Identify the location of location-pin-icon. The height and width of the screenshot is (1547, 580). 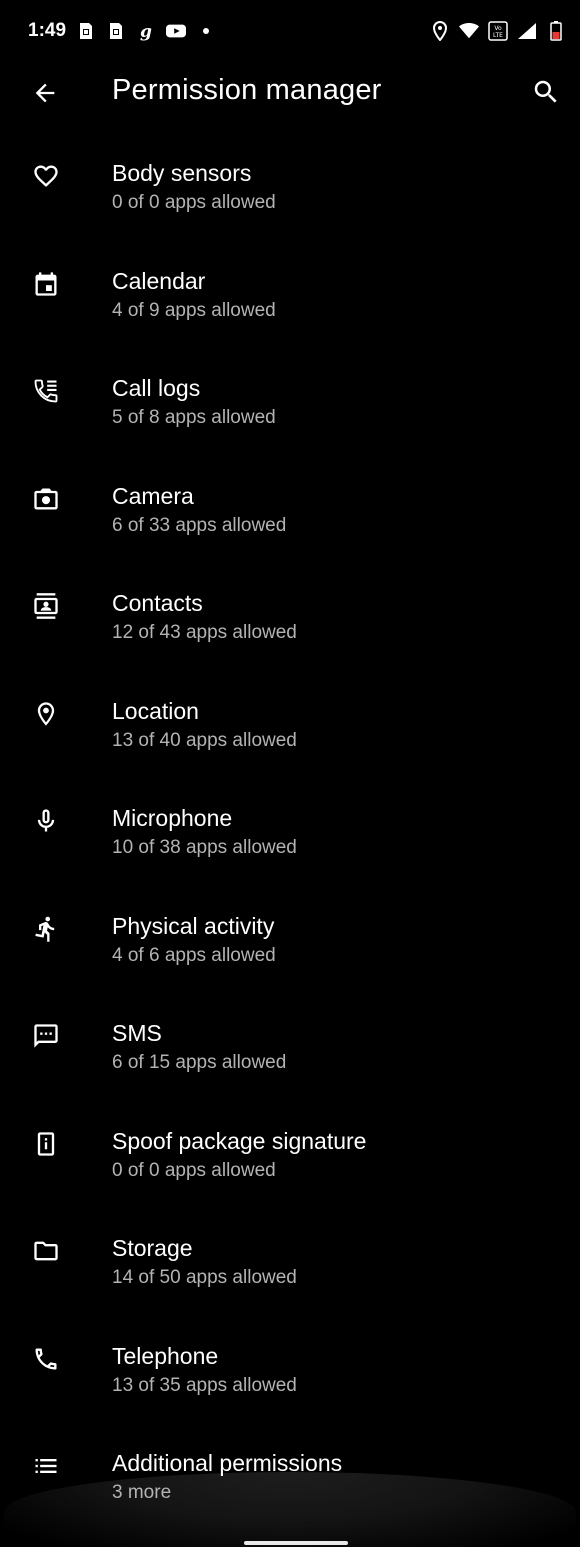
(46, 714).